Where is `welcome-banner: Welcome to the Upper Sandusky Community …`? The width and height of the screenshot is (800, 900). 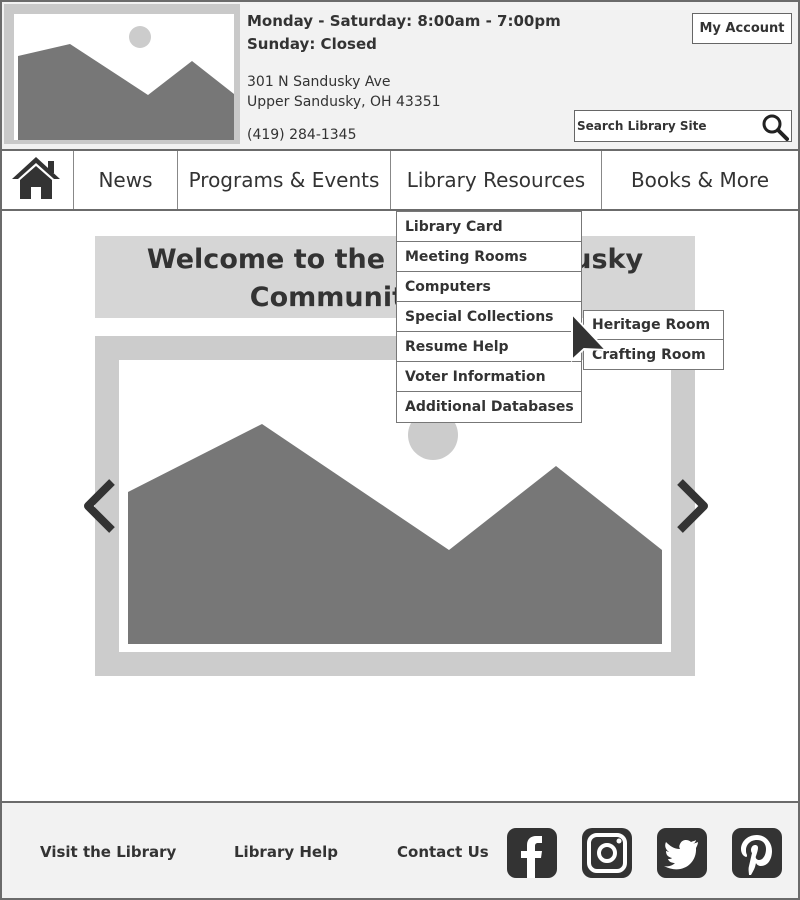
welcome-banner: Welcome to the Upper Sandusky Community … is located at coordinates (395, 277).